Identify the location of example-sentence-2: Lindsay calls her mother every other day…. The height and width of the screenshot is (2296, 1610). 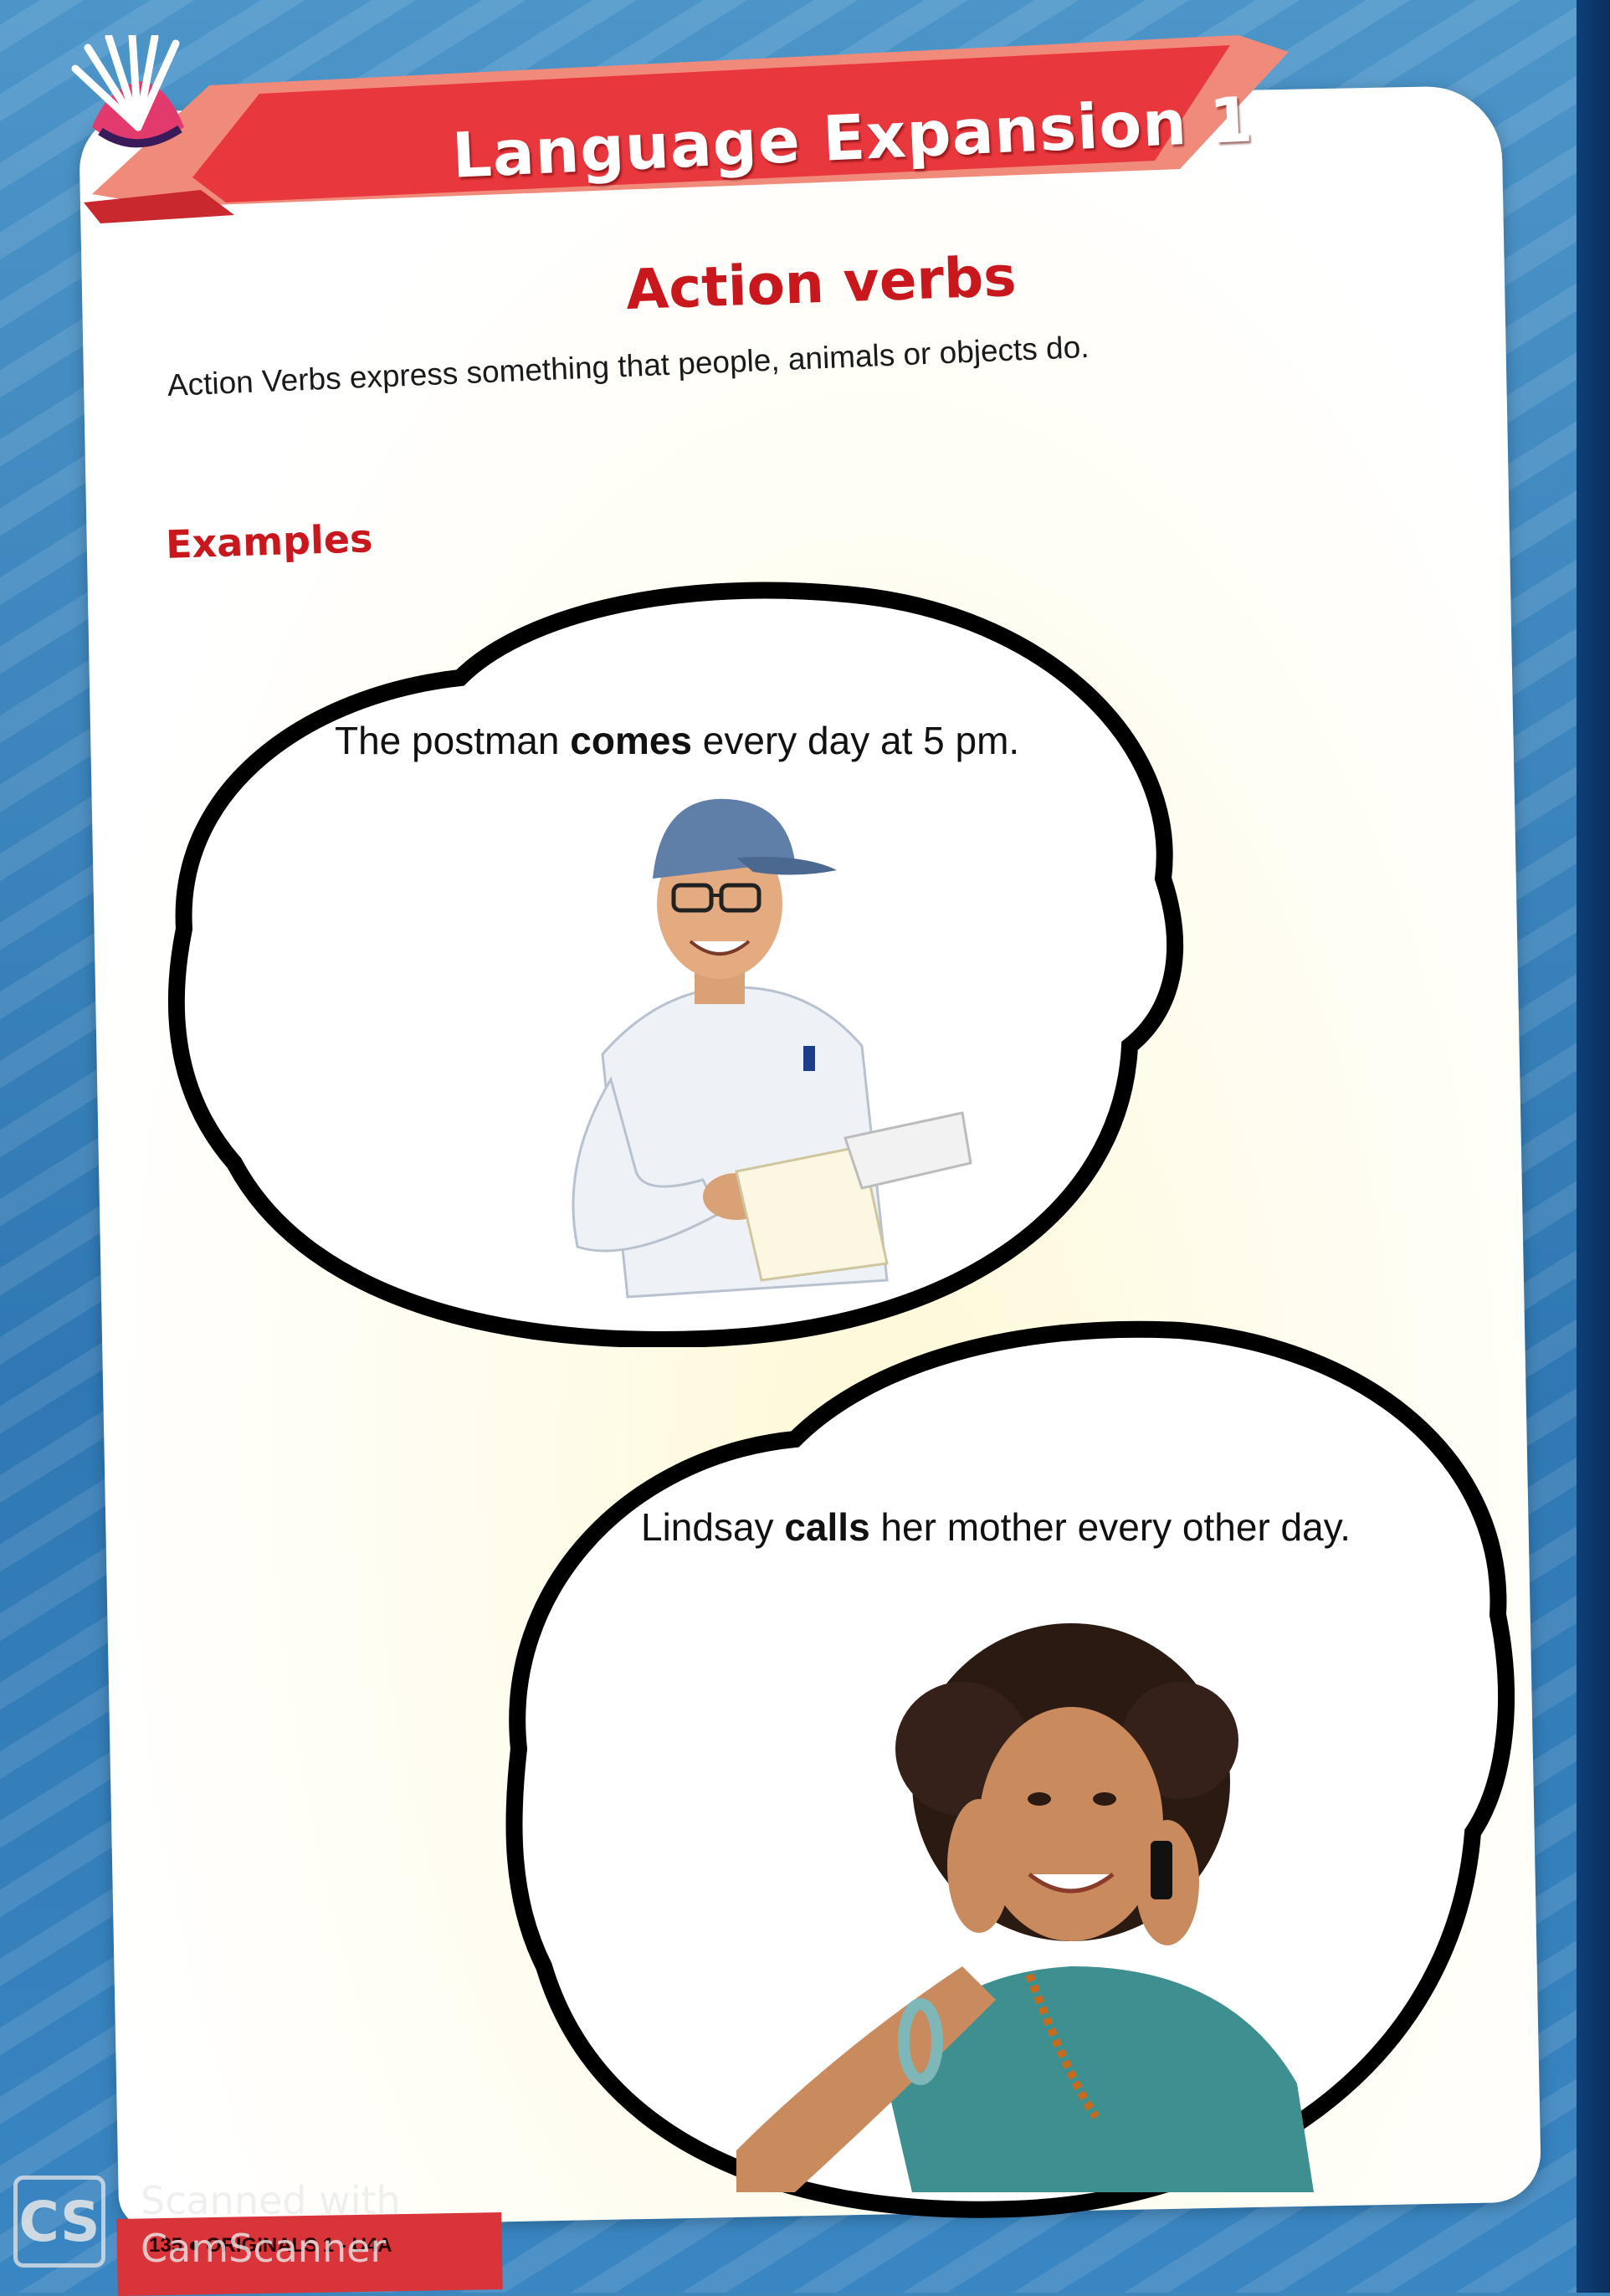
(996, 1527).